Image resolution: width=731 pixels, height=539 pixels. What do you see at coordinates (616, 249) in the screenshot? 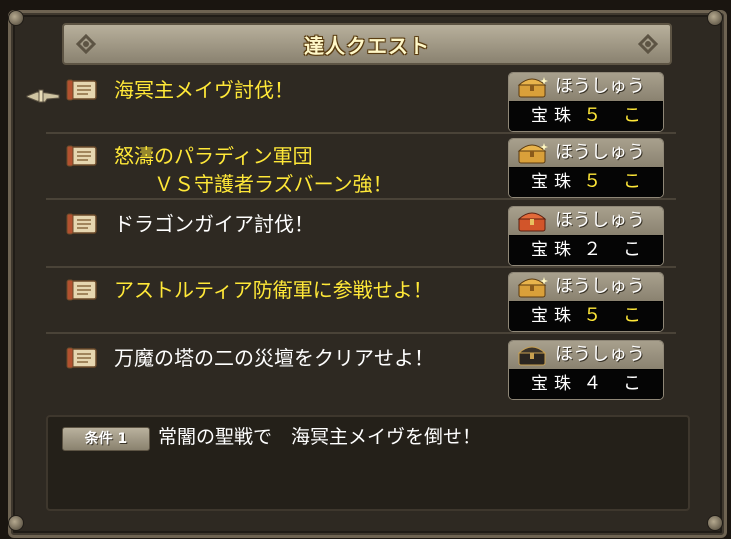
I see `reward-count: ２ こ` at bounding box center [616, 249].